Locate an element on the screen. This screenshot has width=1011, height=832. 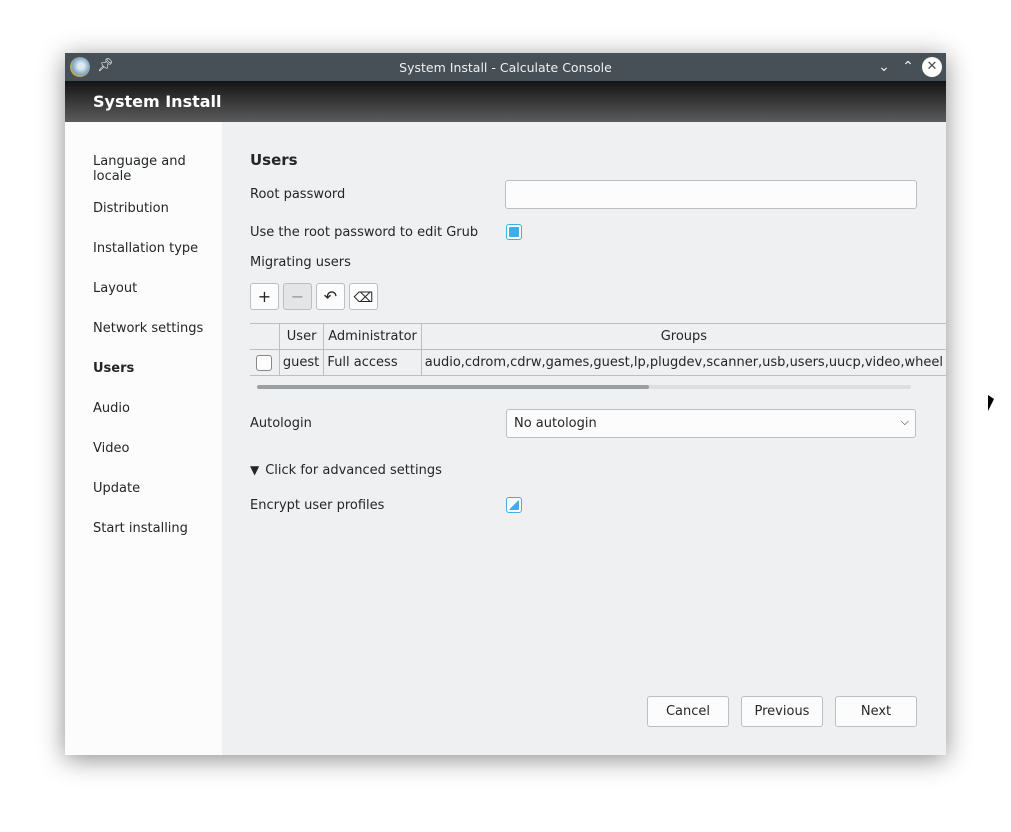
root-password-label: Root password is located at coordinates (298, 194).